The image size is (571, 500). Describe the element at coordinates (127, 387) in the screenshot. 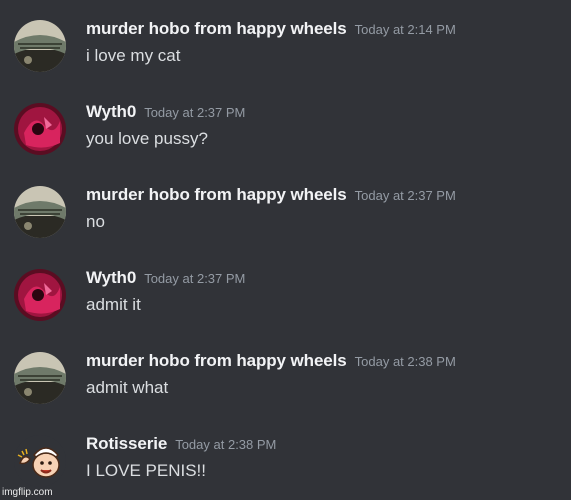

I see `message-content: admit what` at that location.